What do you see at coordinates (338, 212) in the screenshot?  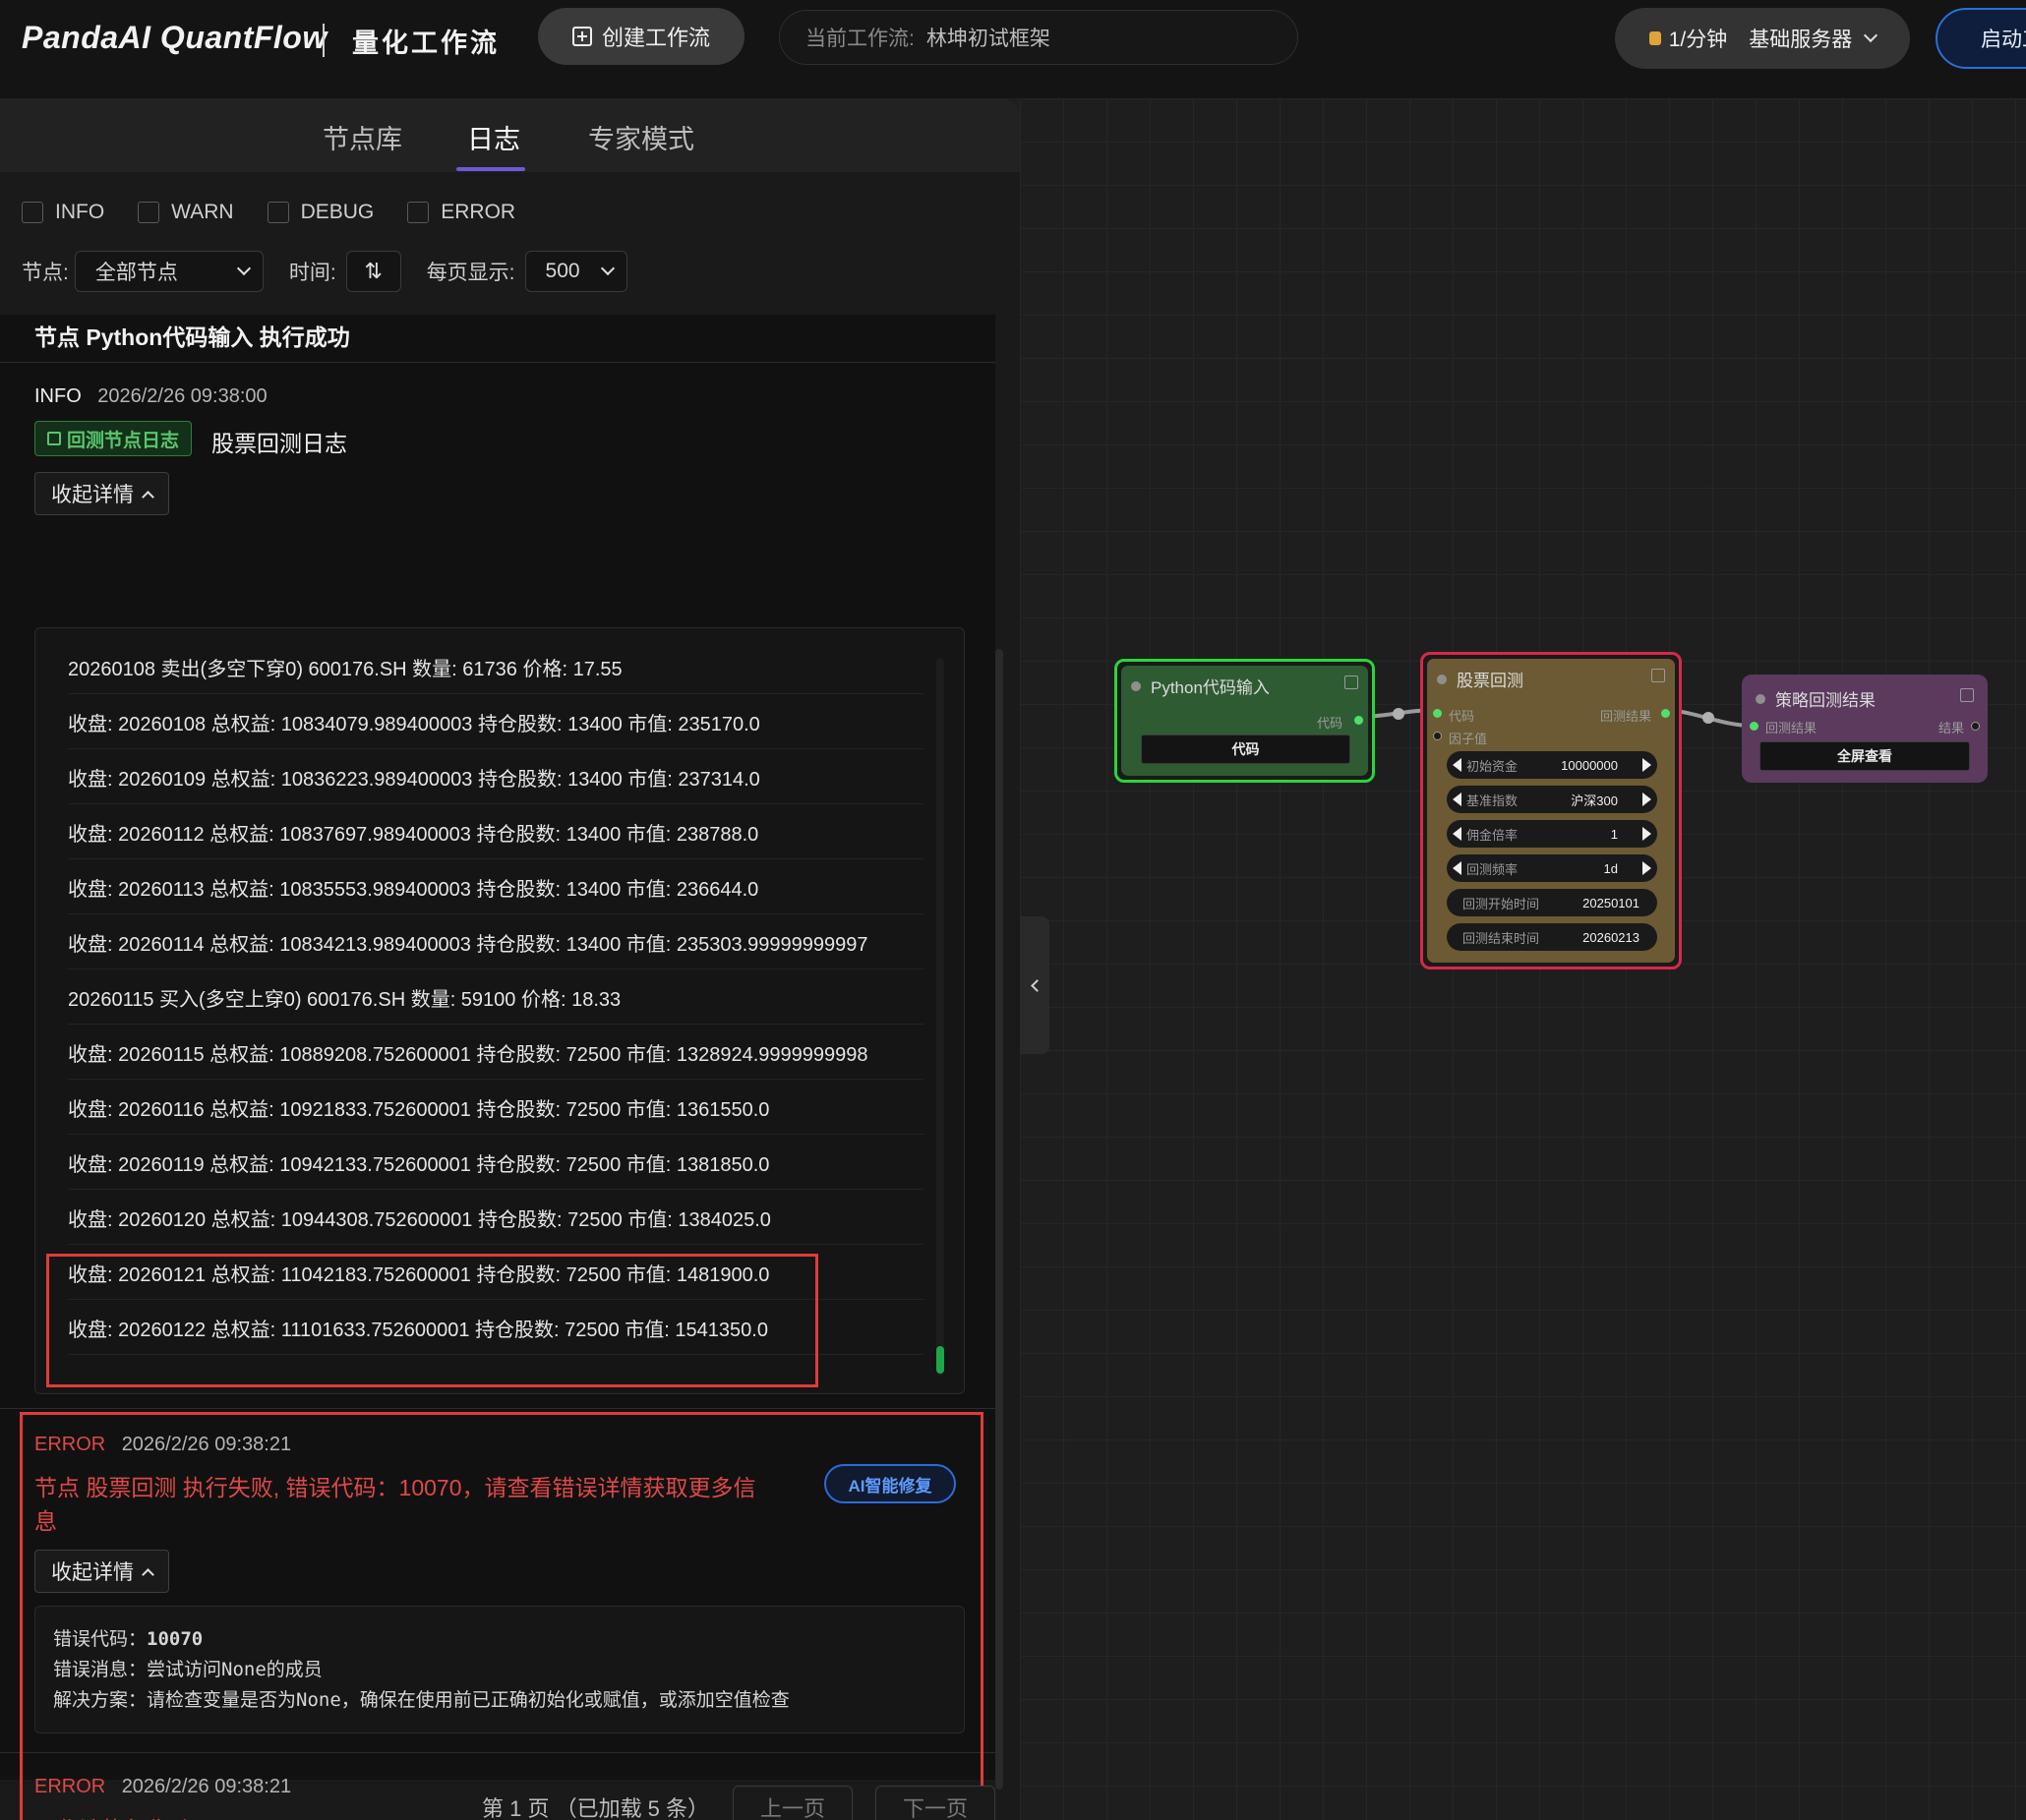 I see `filter-debug-label: DEBUG` at bounding box center [338, 212].